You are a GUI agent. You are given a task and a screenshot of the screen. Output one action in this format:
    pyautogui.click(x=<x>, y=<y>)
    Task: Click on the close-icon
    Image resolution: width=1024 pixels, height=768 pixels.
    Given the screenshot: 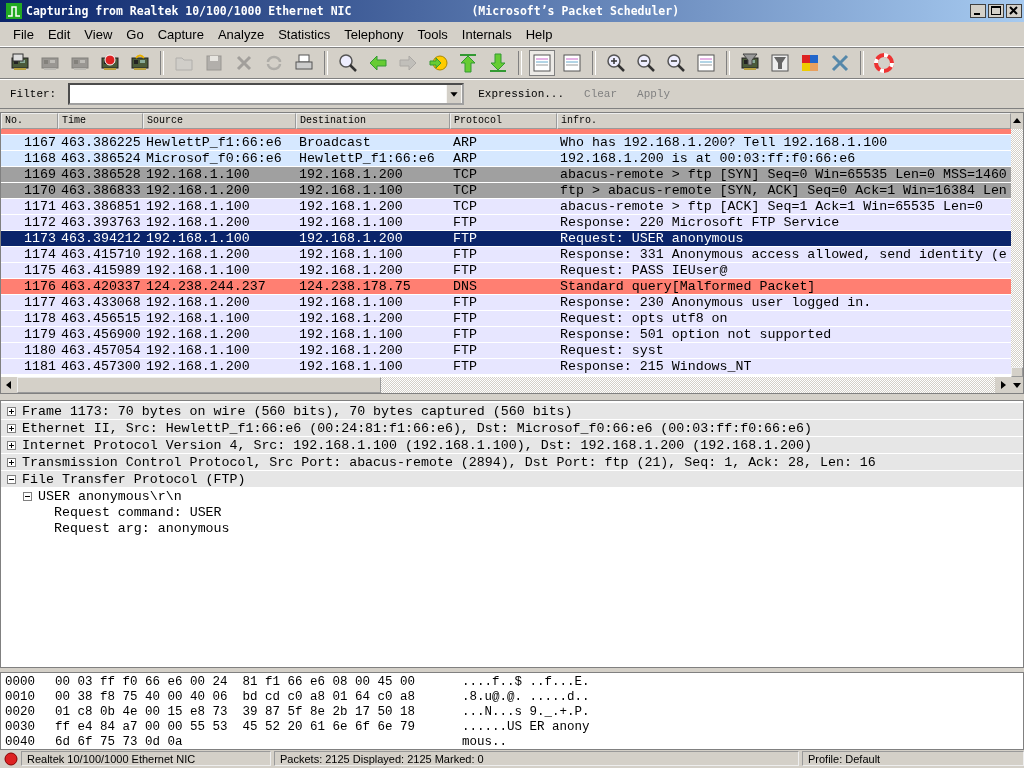 What is the action you would take?
    pyautogui.click(x=1014, y=11)
    